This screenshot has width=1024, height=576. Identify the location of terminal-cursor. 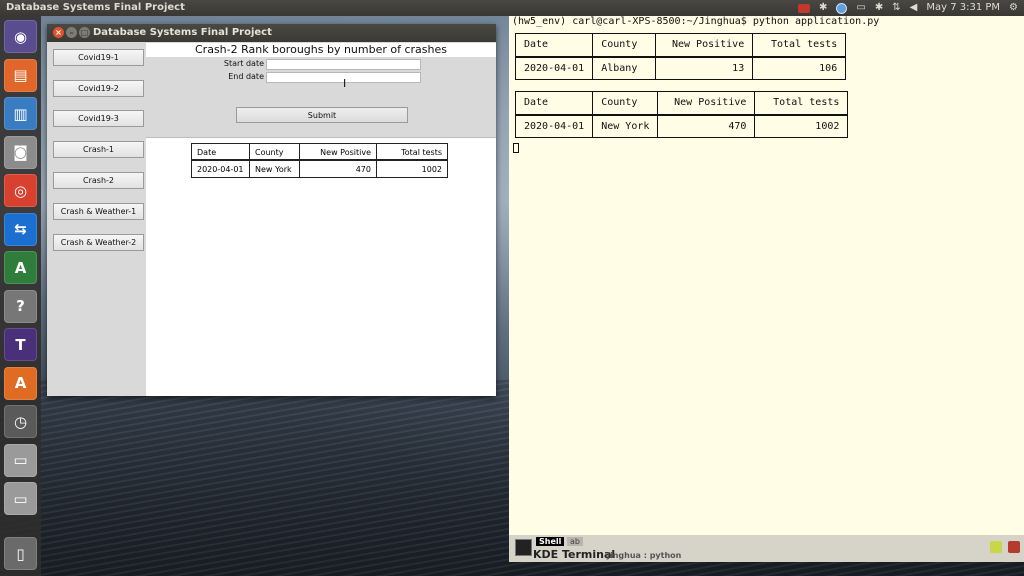
(516, 148).